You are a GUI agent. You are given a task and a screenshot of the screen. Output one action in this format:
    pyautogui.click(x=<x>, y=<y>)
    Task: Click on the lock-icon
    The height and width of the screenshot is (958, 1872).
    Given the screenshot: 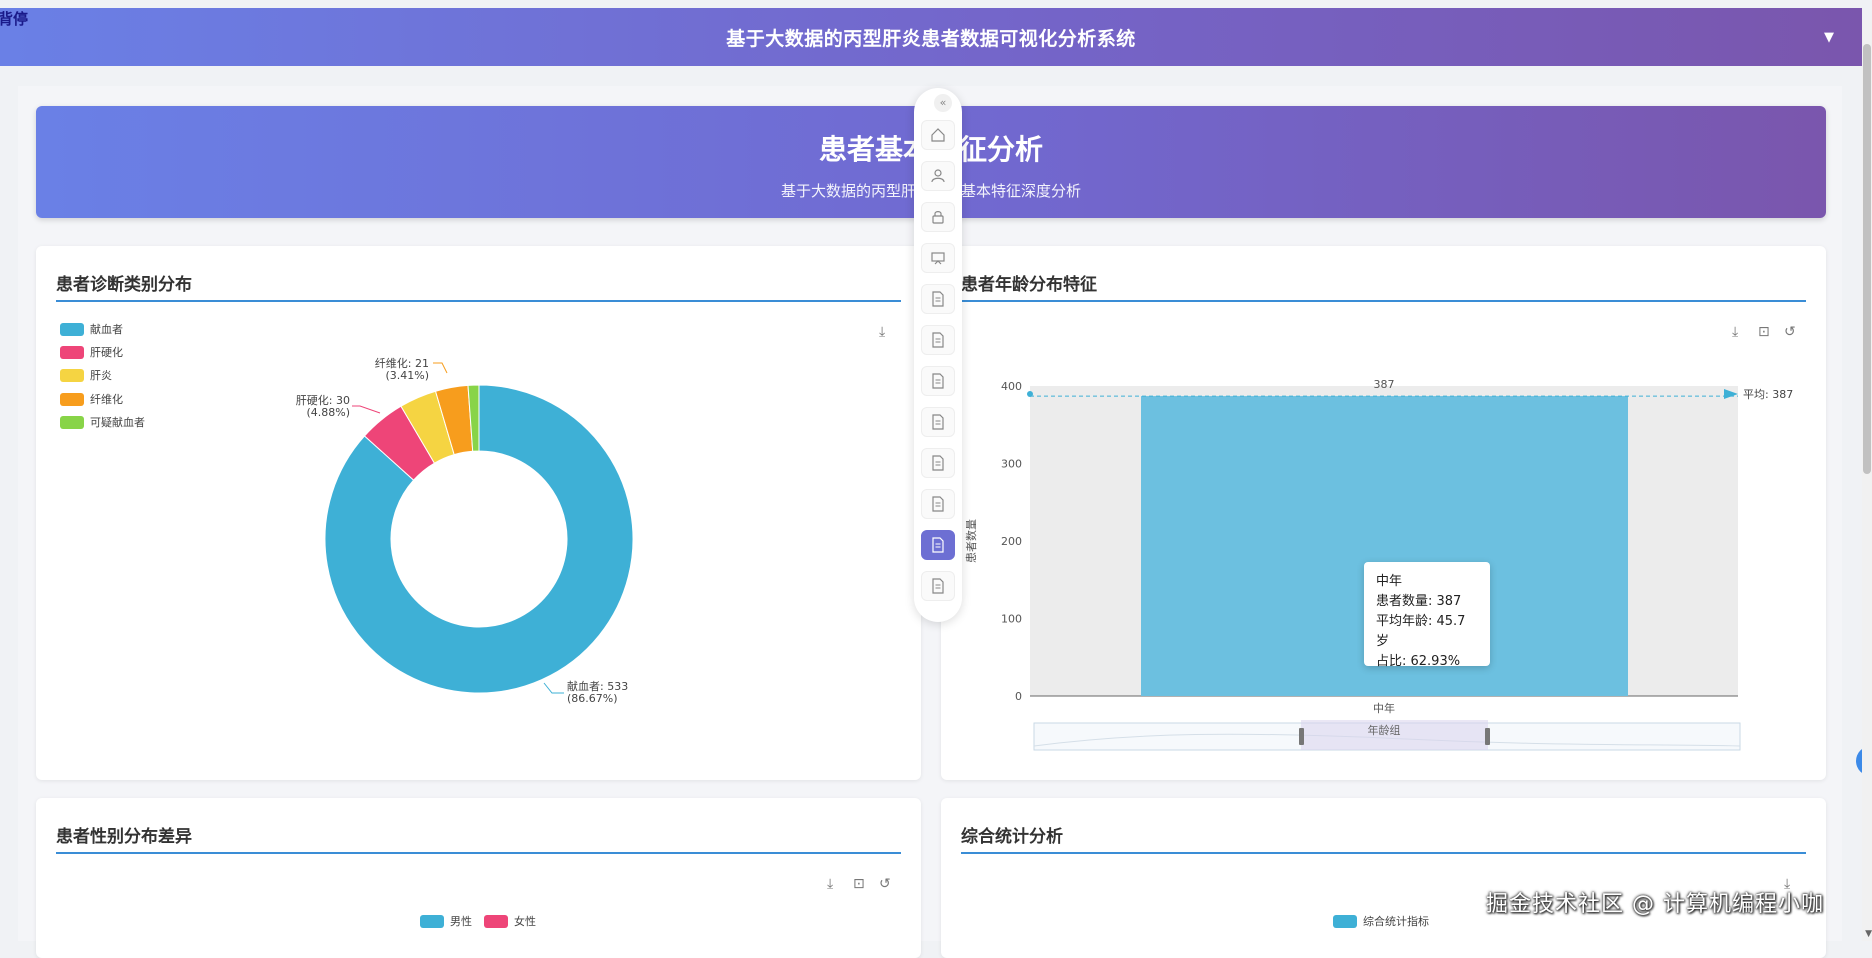 What is the action you would take?
    pyautogui.click(x=938, y=217)
    